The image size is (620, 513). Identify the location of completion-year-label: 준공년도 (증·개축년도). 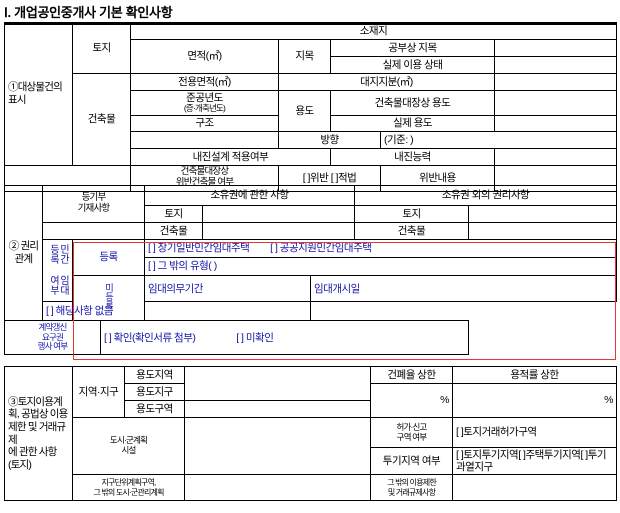
(204, 103).